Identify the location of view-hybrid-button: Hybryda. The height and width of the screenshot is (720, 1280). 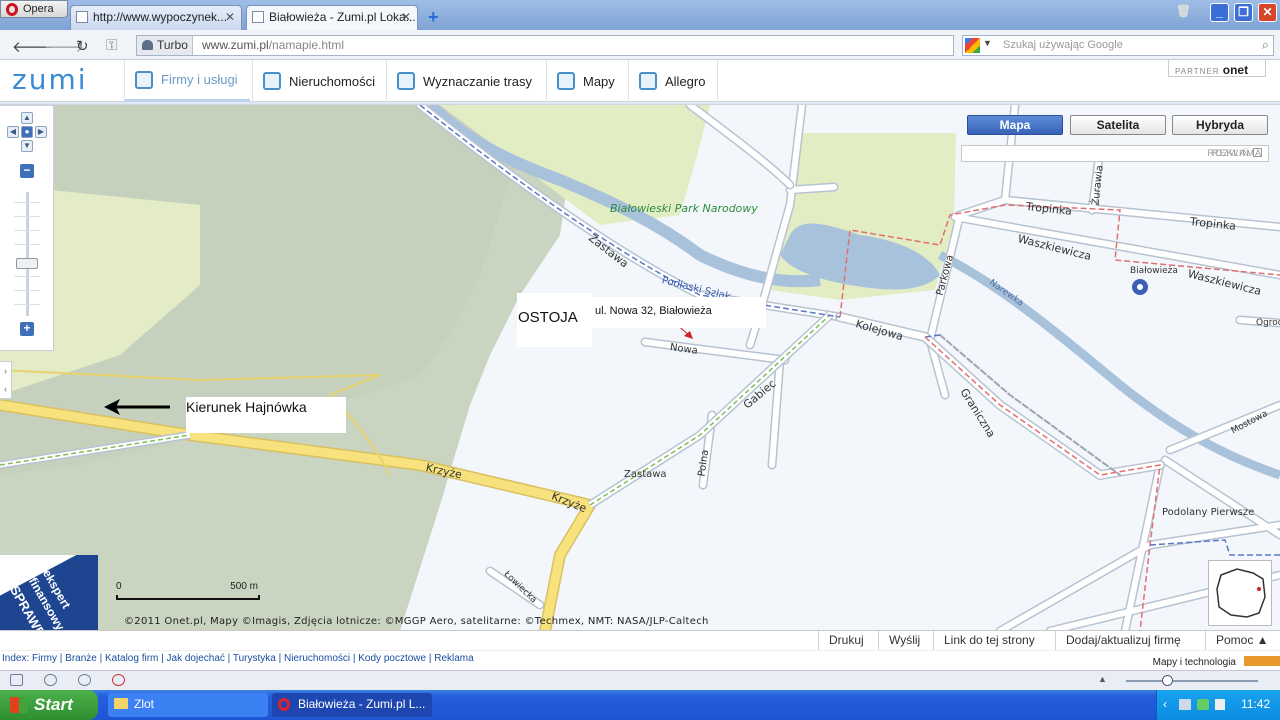
(1220, 125).